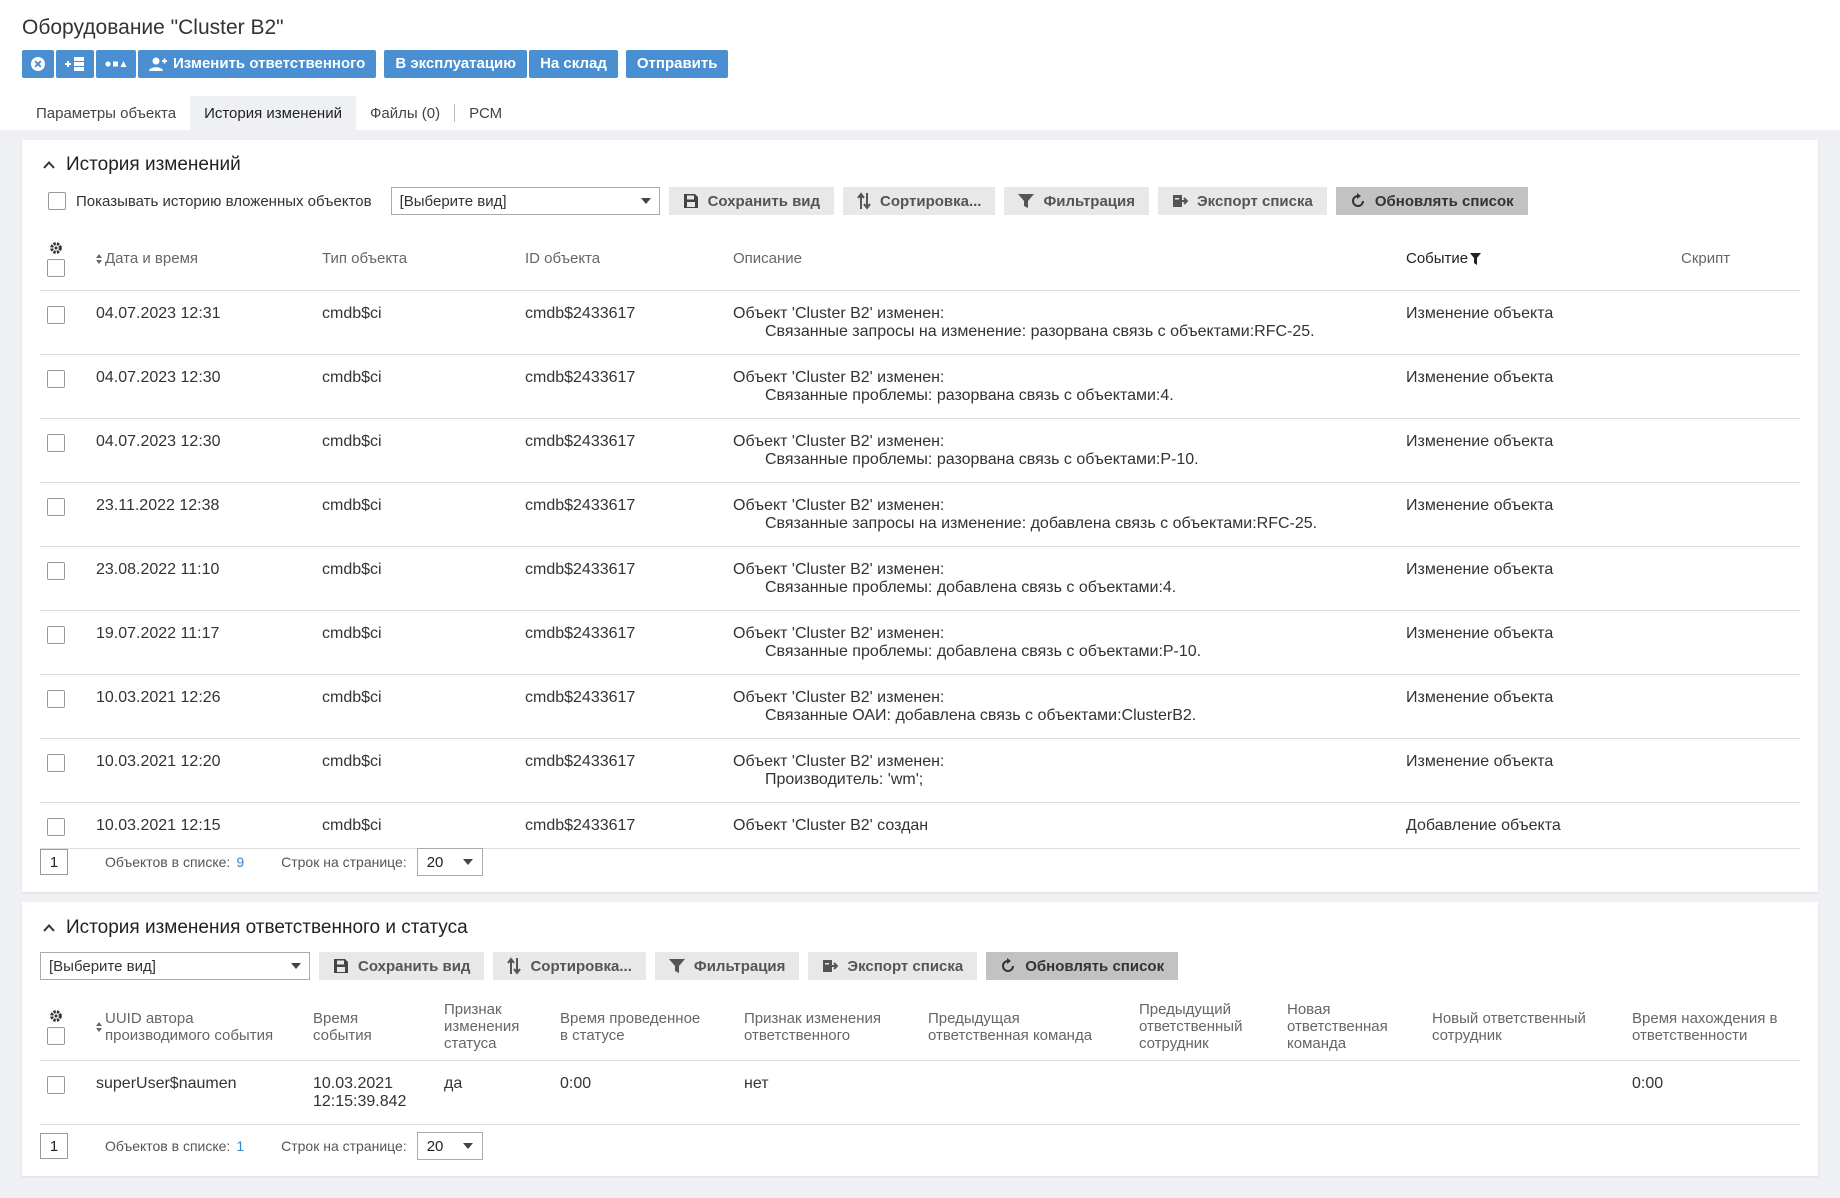  I want to click on tab-change-history: История изменений, so click(273, 113).